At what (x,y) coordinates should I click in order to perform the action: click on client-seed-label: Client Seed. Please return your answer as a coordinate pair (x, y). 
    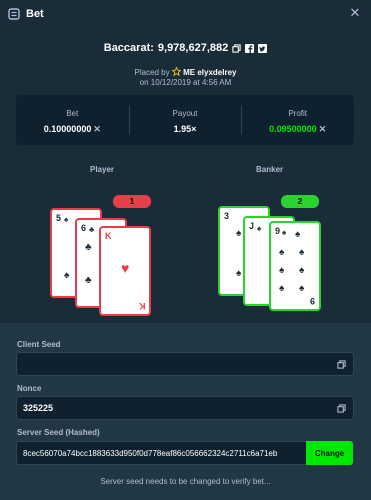
    Looking at the image, I should click on (39, 344).